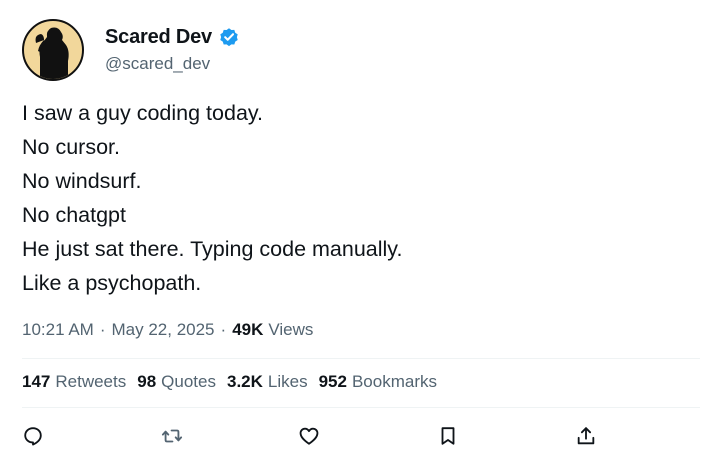 The image size is (720, 469). I want to click on bookmark-icon, so click(448, 436).